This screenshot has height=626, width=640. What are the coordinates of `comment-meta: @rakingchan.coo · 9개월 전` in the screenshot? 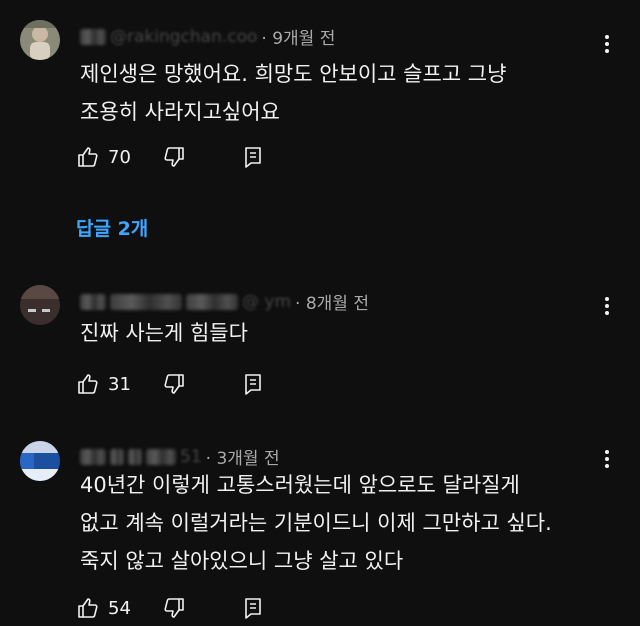 It's located at (207, 36).